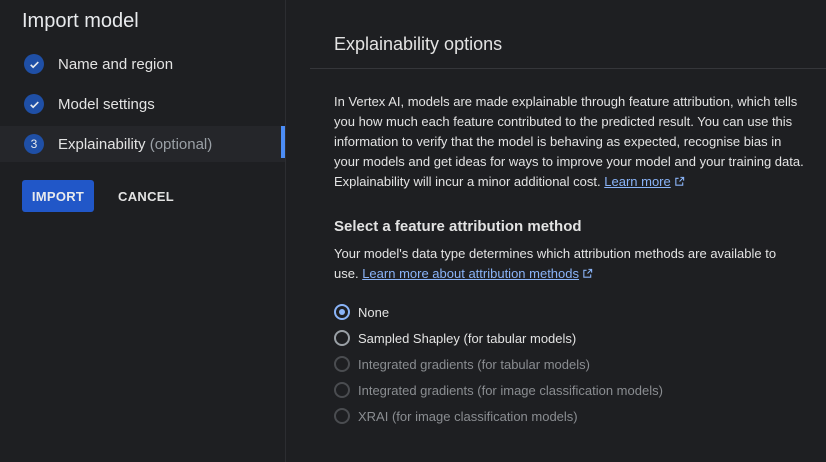  What do you see at coordinates (80, 21) in the screenshot?
I see `page-title: Import model` at bounding box center [80, 21].